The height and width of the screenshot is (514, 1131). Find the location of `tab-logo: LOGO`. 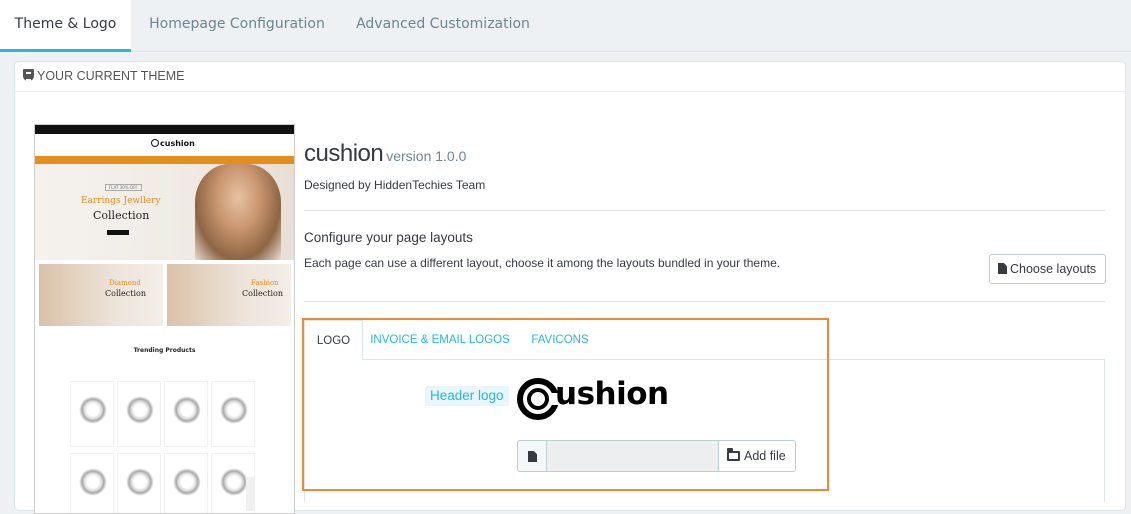

tab-logo: LOGO is located at coordinates (333, 340).